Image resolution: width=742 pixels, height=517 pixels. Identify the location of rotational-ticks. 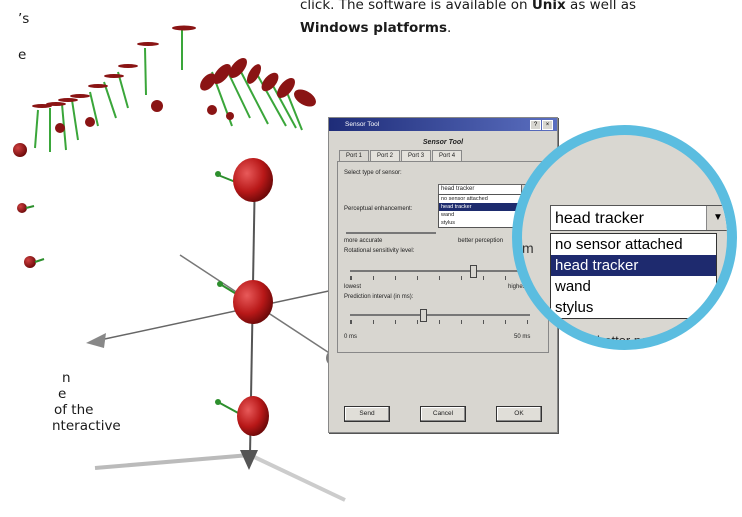
(440, 278).